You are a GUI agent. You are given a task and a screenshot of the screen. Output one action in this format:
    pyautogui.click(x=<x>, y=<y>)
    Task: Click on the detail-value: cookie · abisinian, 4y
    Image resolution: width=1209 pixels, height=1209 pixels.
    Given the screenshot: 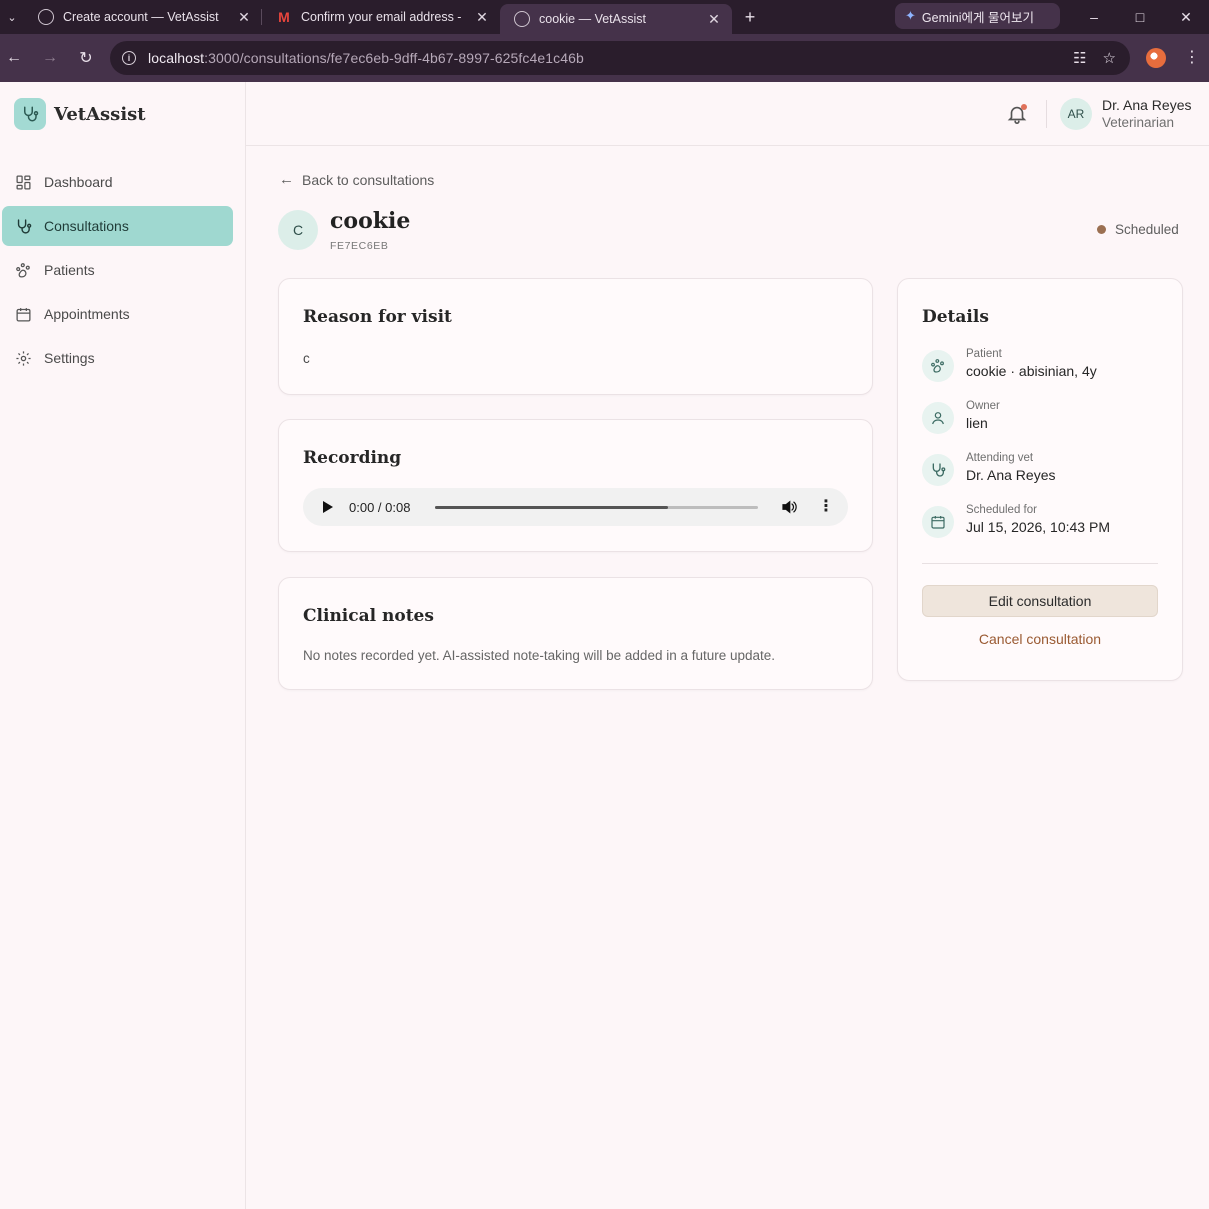 What is the action you would take?
    pyautogui.click(x=1031, y=371)
    